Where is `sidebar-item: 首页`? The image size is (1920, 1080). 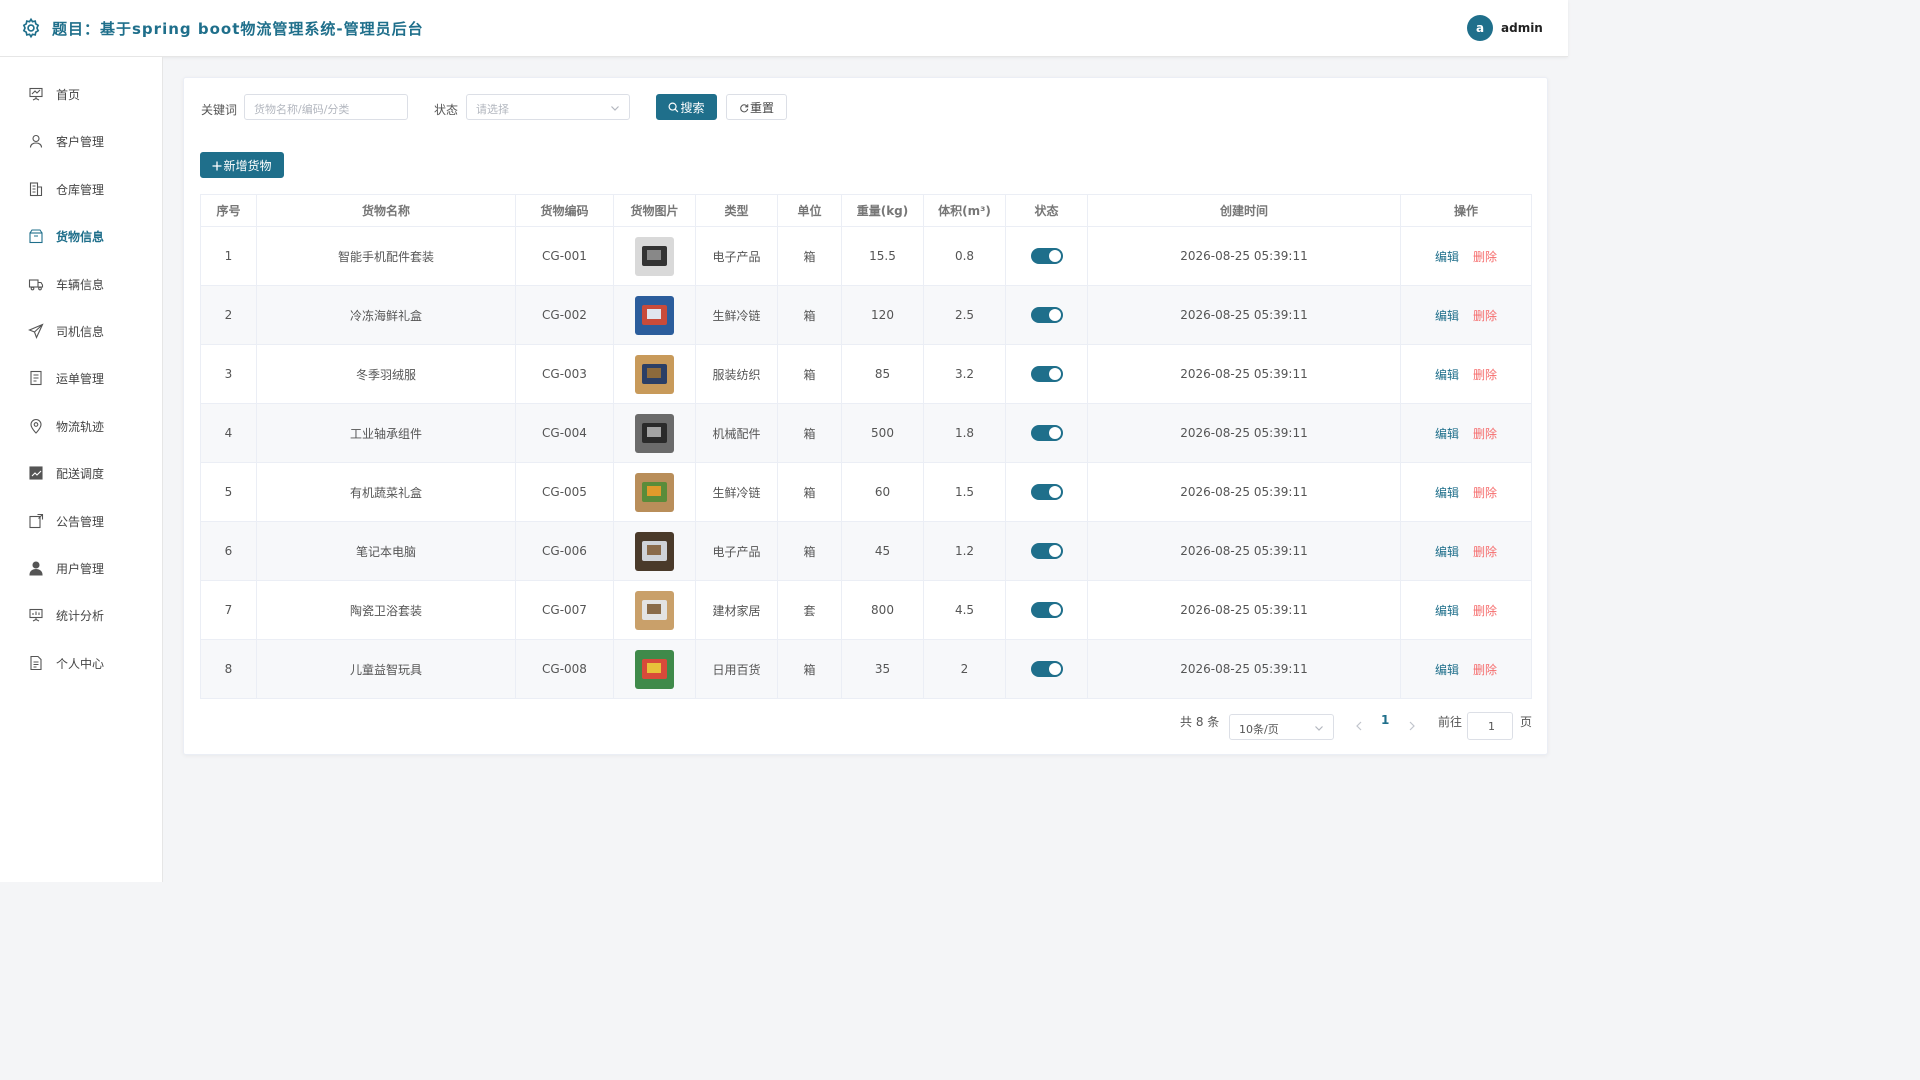
sidebar-item: 首页 is located at coordinates (81, 94).